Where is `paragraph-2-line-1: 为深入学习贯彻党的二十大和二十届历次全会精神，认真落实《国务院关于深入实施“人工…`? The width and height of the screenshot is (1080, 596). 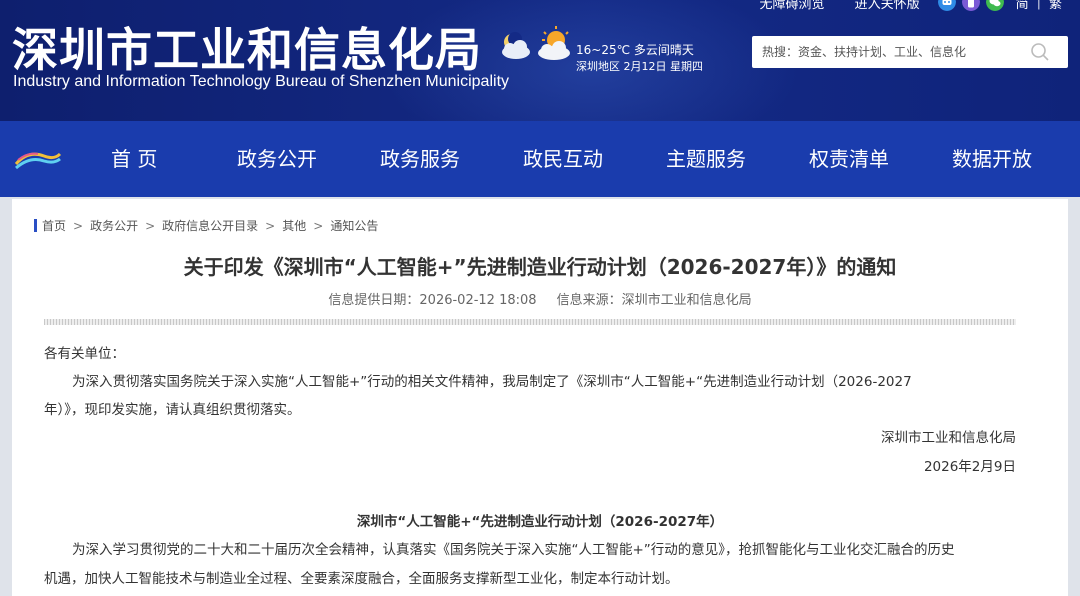 paragraph-2-line-1: 为深入学习贯彻党的二十大和二十届历次全会精神，认真落实《国务院关于深入实施“人工… is located at coordinates (513, 550).